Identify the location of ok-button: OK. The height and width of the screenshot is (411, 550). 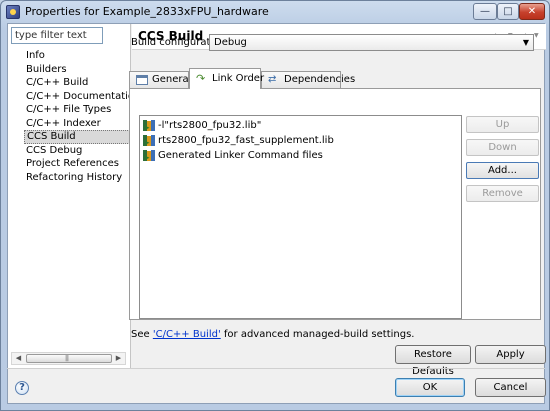
(430, 387).